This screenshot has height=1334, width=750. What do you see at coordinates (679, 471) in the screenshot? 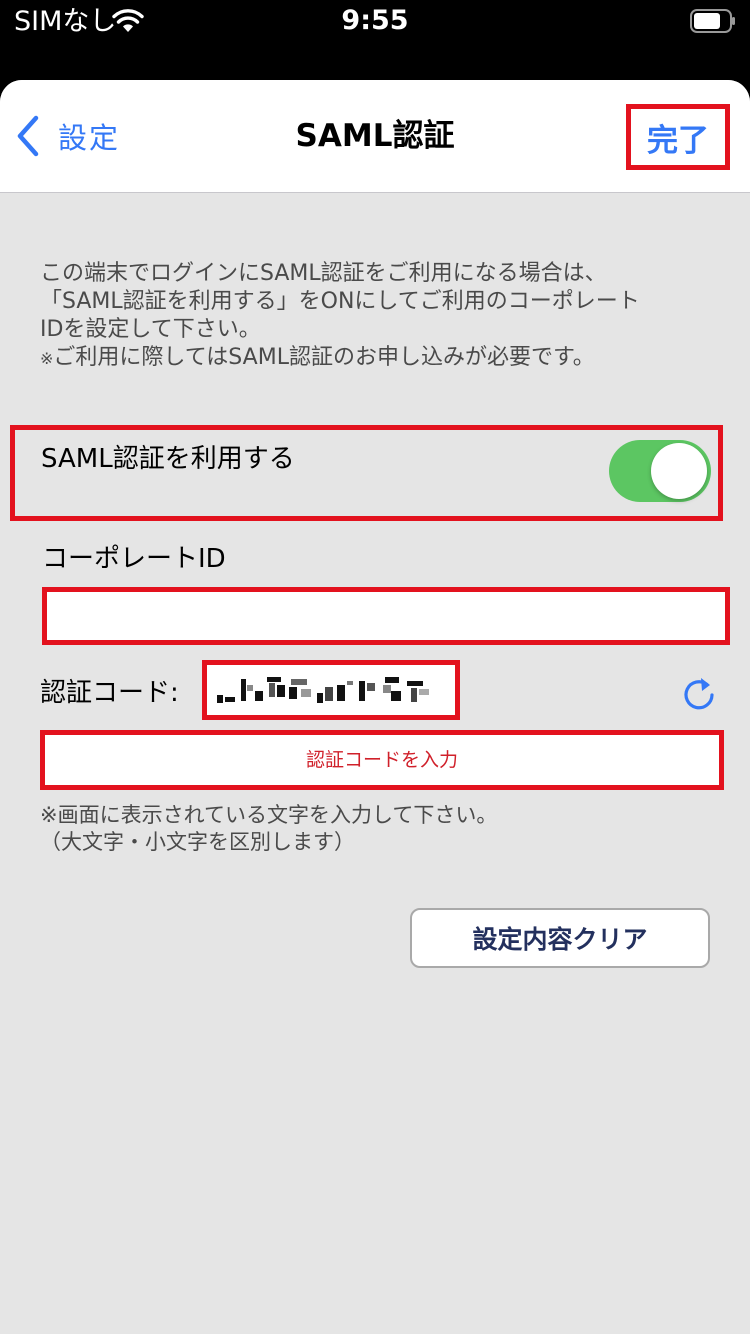
I see `toggle-knob` at bounding box center [679, 471].